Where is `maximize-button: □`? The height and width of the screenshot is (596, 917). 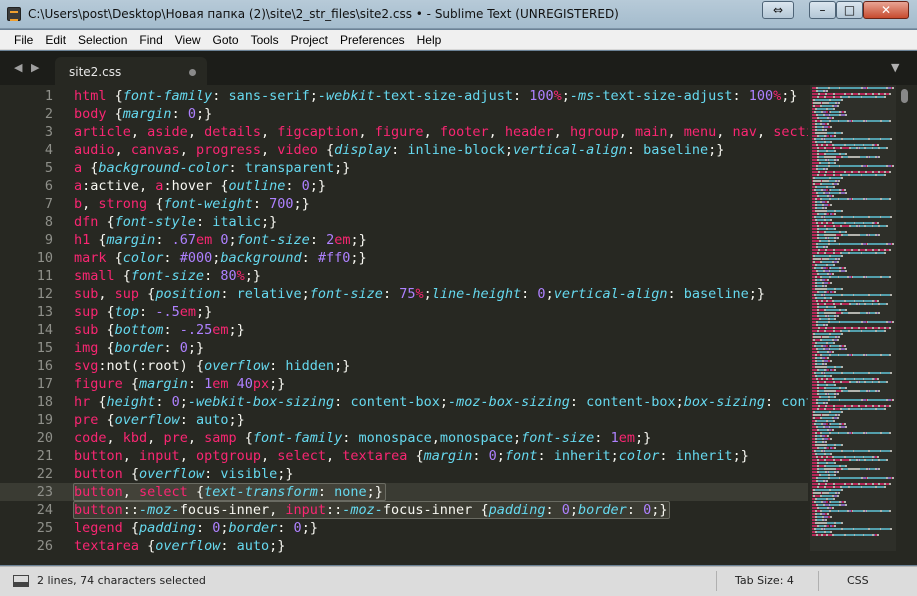
maximize-button: □ is located at coordinates (849, 10).